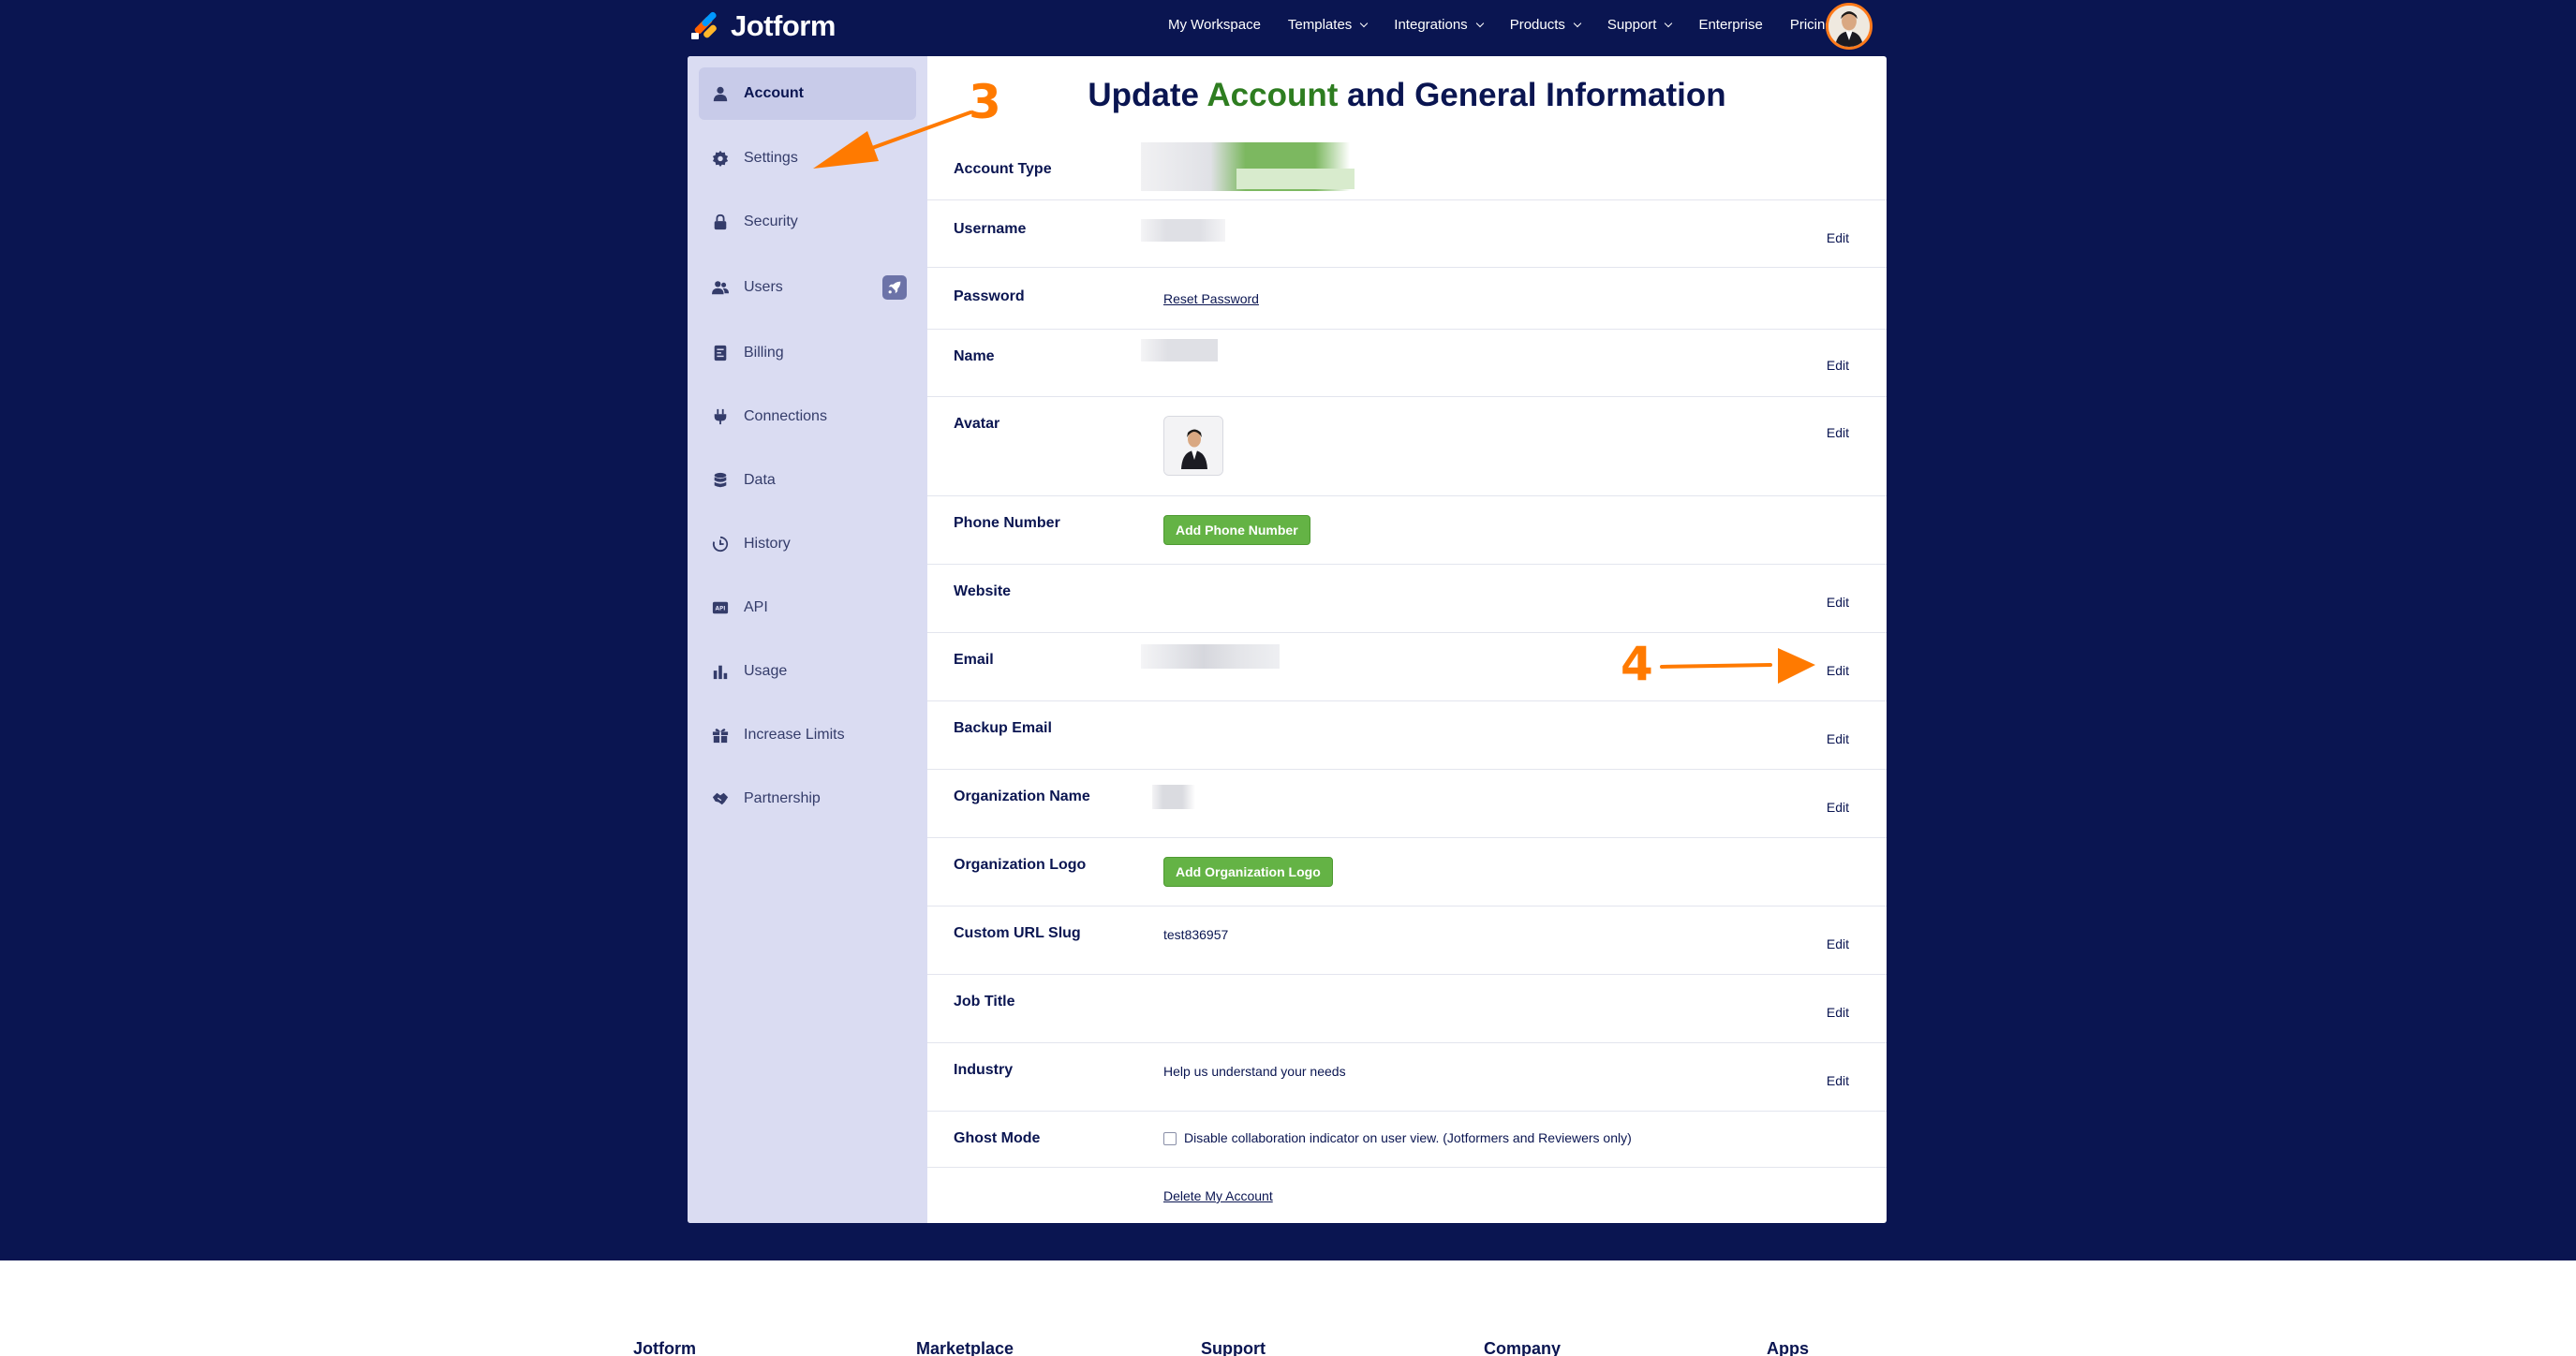 This screenshot has width=2576, height=1356. Describe the element at coordinates (766, 671) in the screenshot. I see `sidebar-item-label: Usage` at that location.